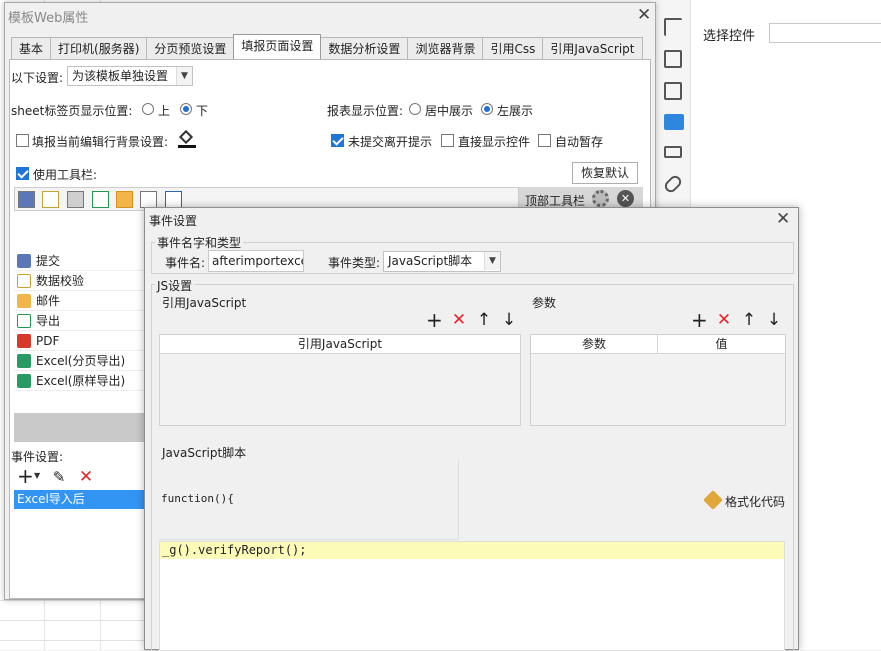 The image size is (881, 651). Describe the element at coordinates (204, 453) in the screenshot. I see `script-label: JavaScript脚本` at that location.